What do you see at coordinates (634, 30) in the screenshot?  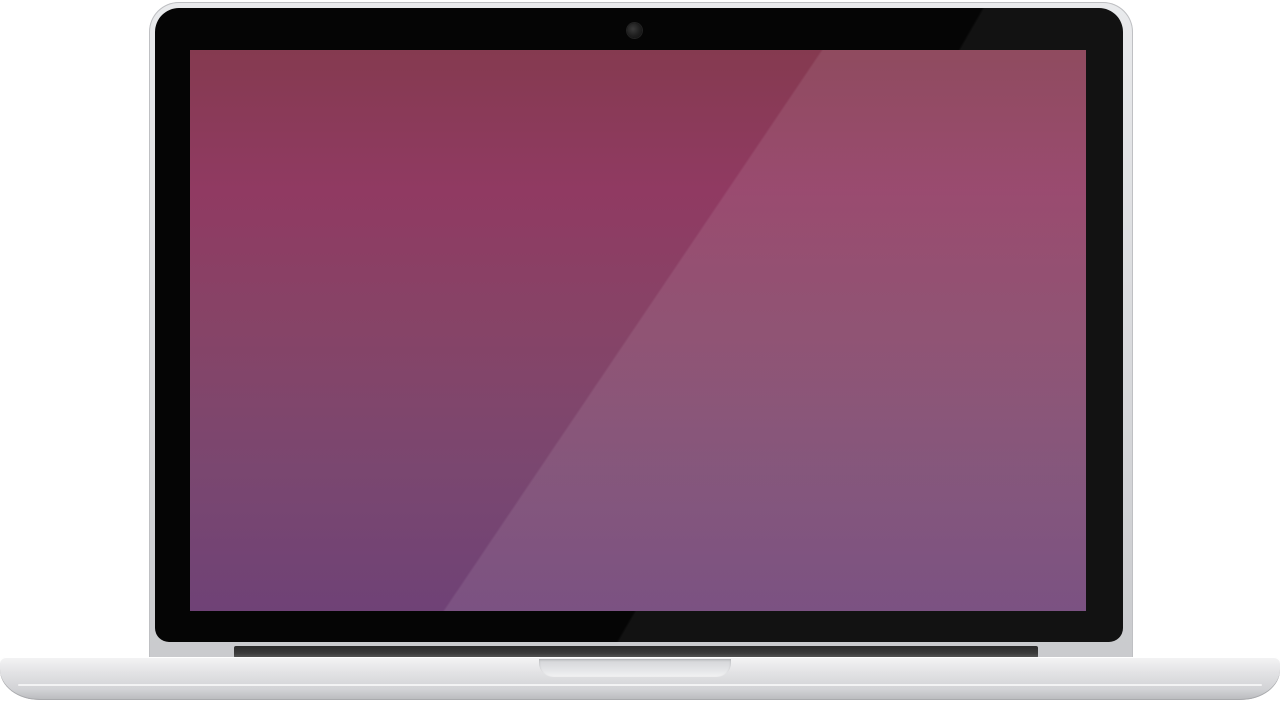 I see `camera-icon` at bounding box center [634, 30].